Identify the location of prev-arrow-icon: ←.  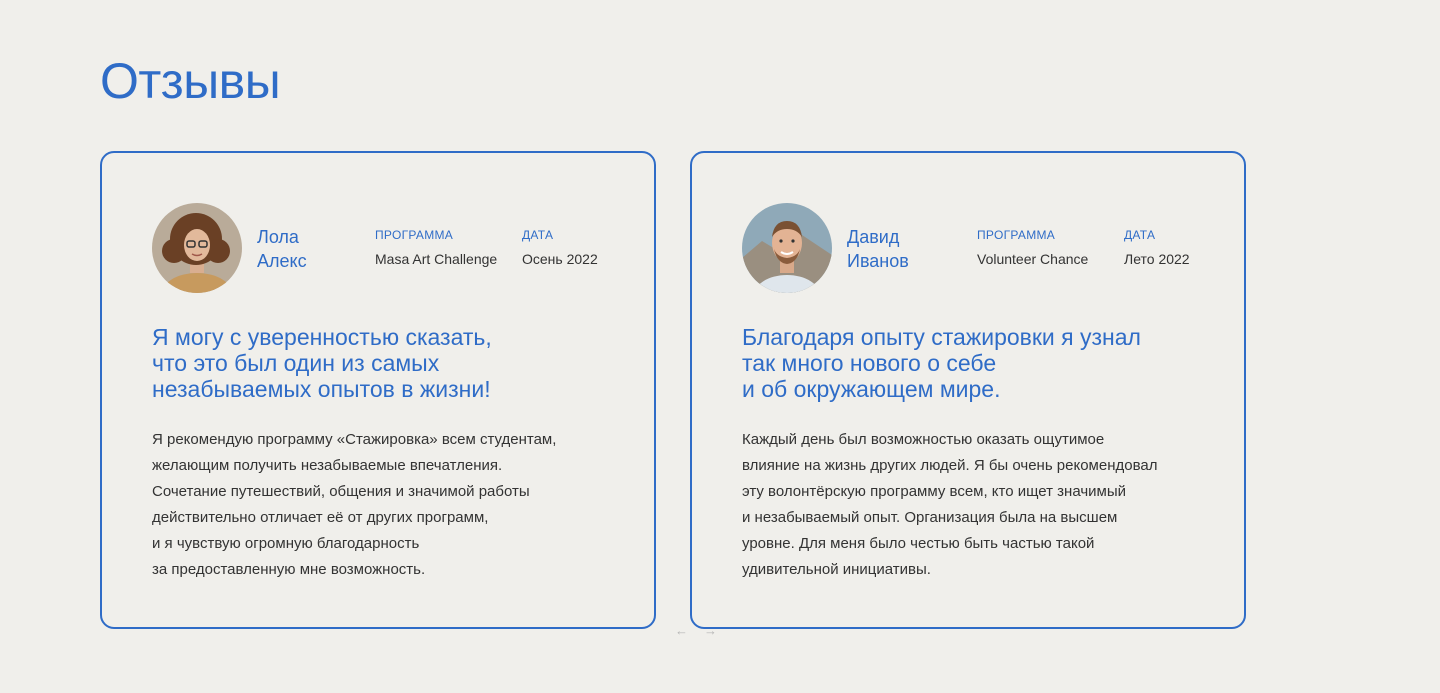
(681, 631).